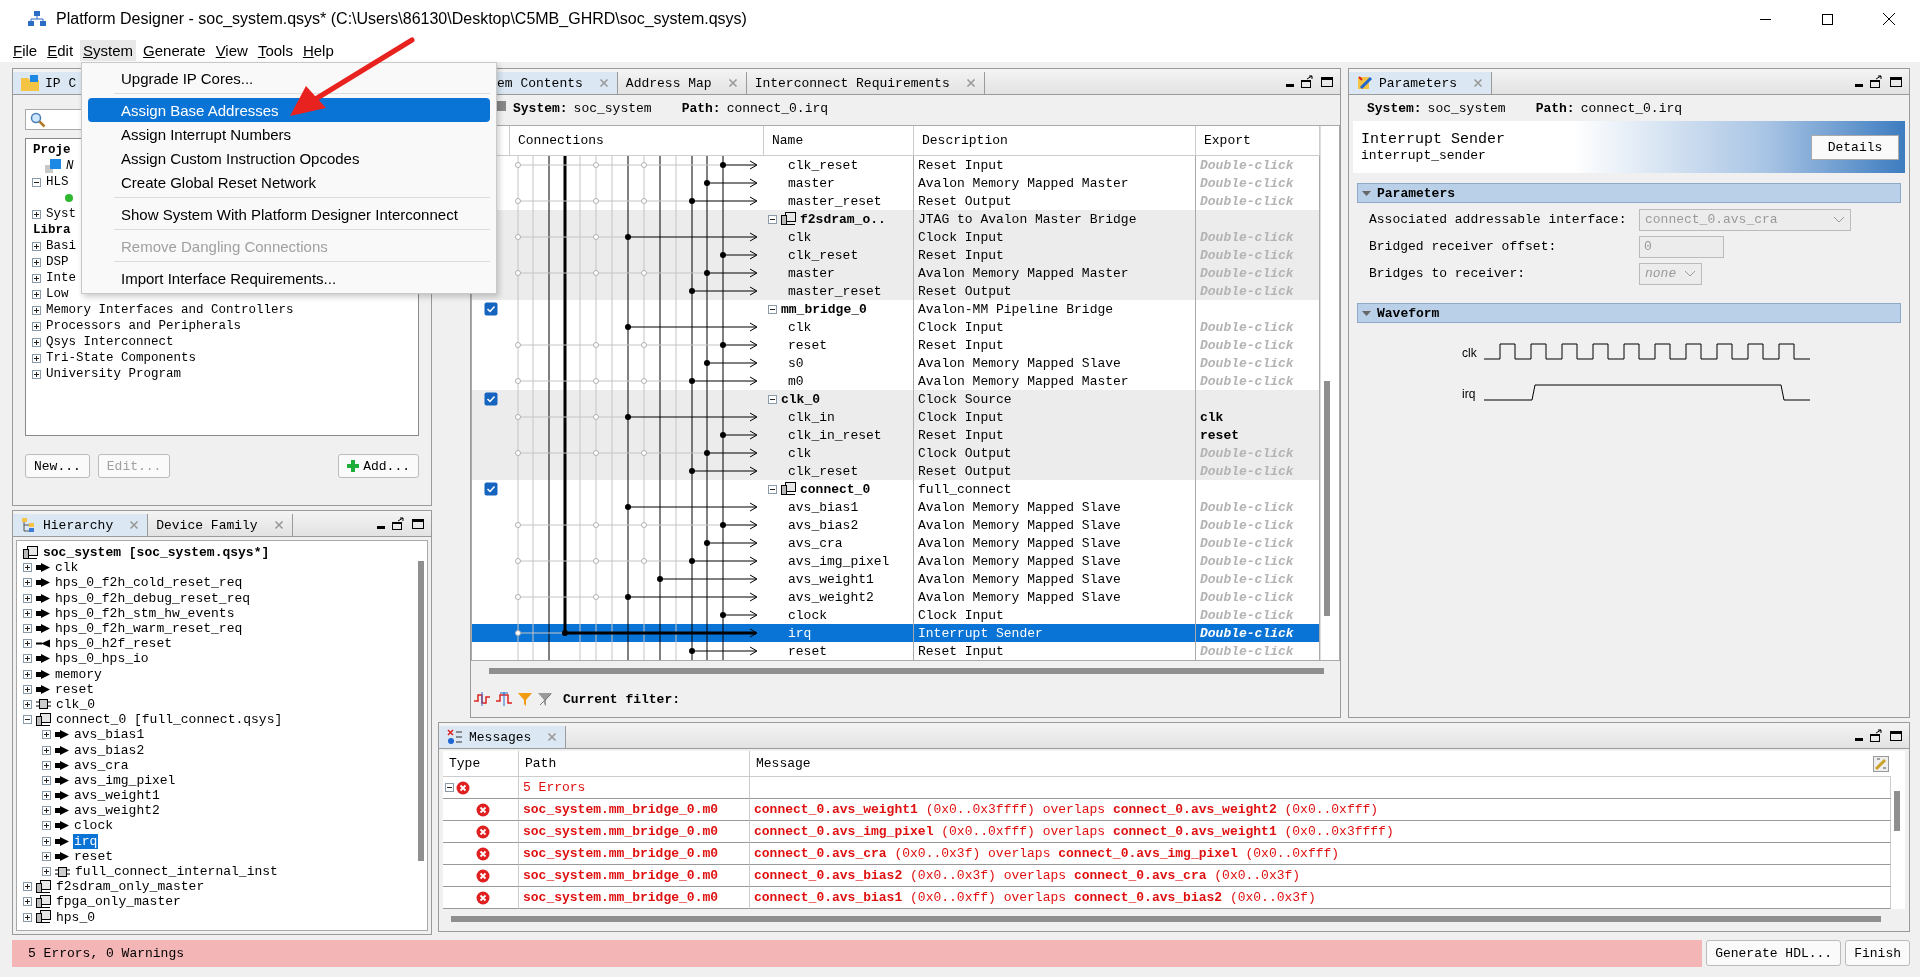 The image size is (1920, 977). I want to click on column-header: Message, so click(783, 763).